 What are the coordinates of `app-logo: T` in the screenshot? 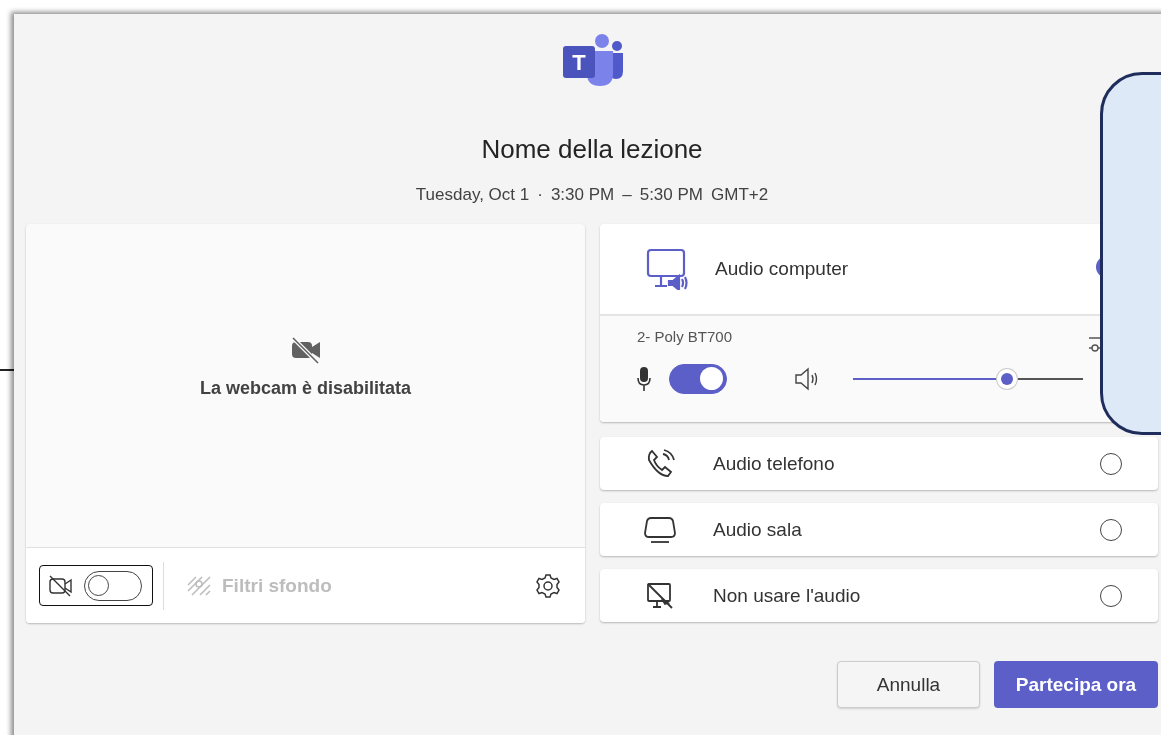 It's located at (593, 60).